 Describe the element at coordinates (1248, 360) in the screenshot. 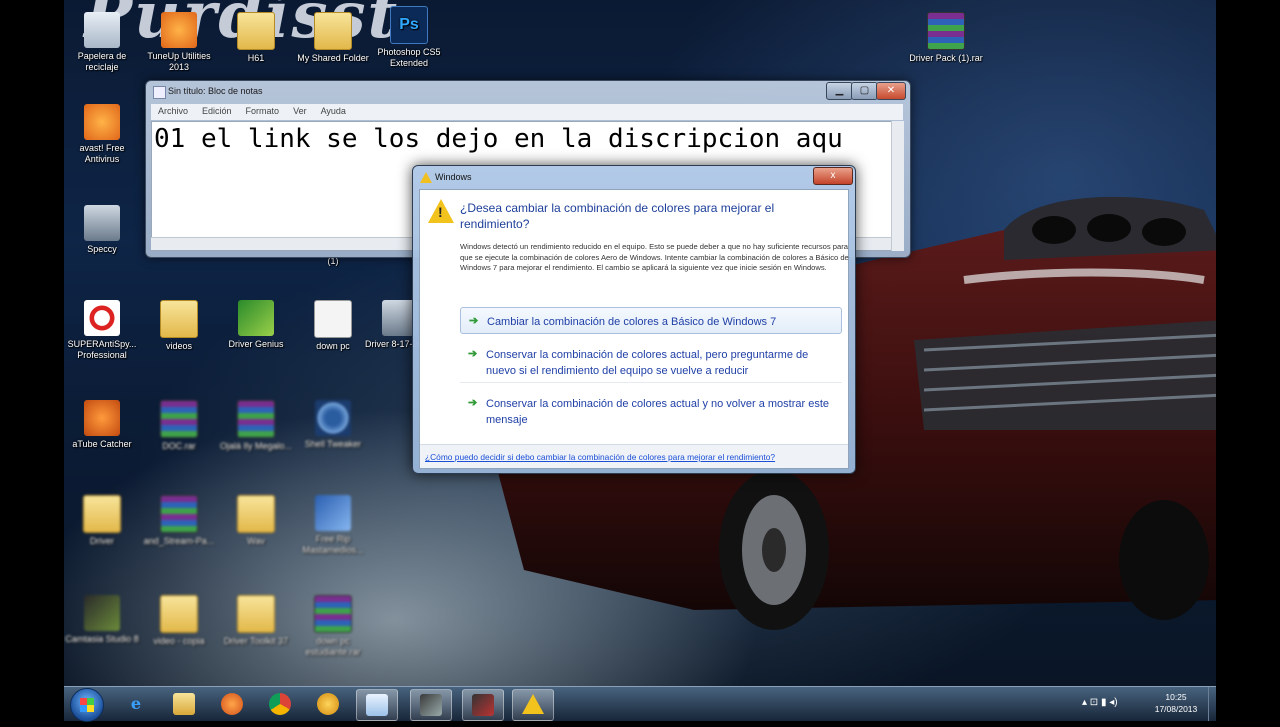

I see `letterbox-right` at that location.